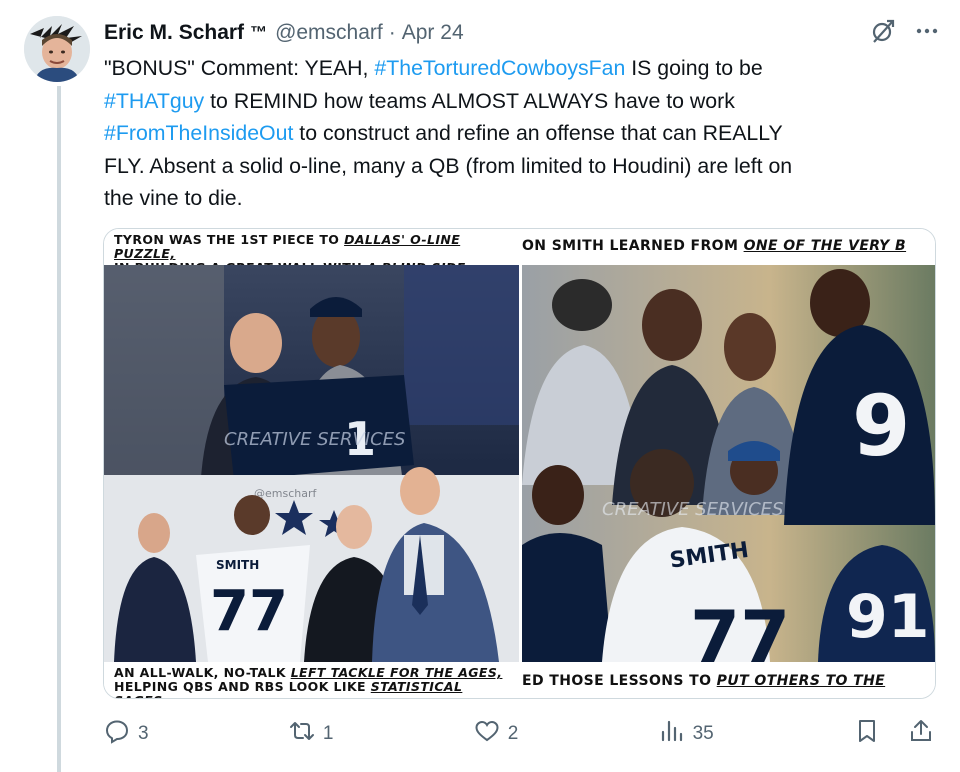  I want to click on right-bottom-caption-emph: PUT OTHERS TO THE, so click(801, 681).